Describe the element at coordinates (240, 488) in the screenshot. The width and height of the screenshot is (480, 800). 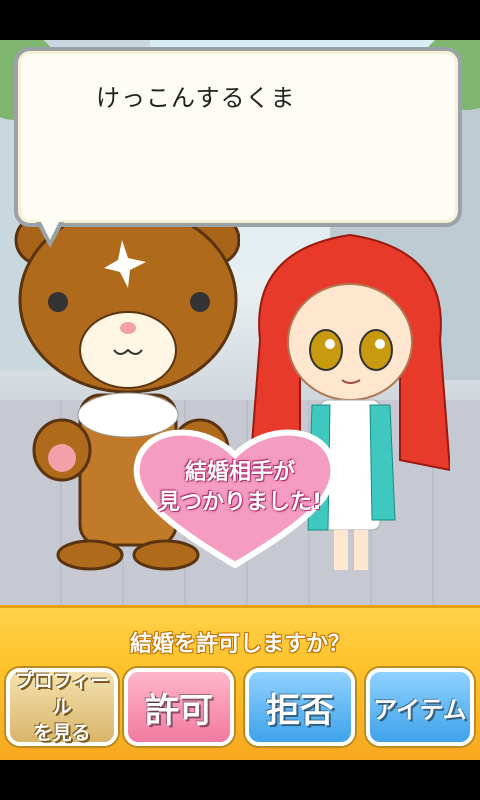
I see `match-found-message: 結婚相手が 見つかりました!` at that location.